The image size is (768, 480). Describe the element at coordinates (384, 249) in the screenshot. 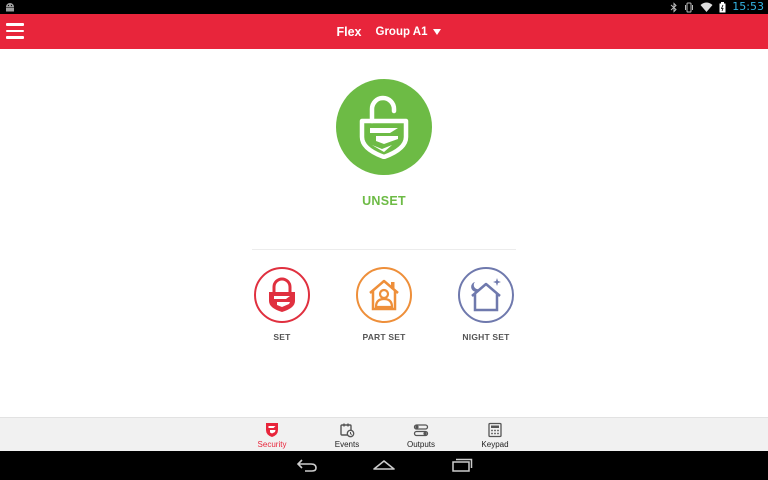

I see `section-divider` at that location.